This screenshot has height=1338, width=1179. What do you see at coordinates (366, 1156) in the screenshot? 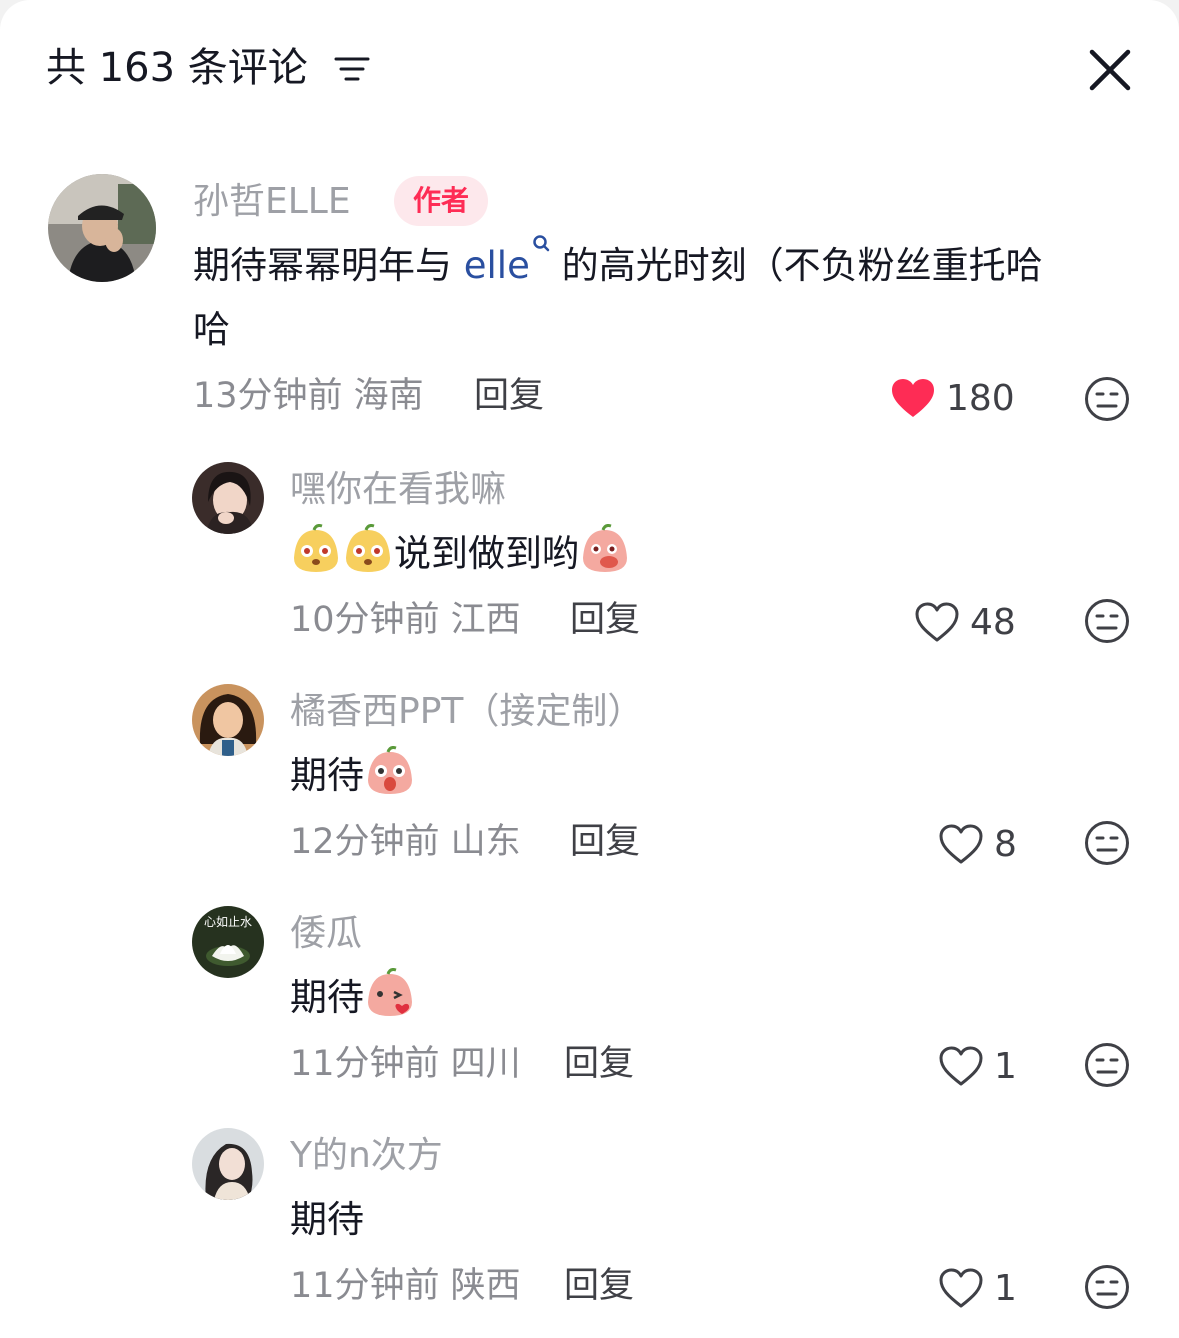
I see `username: Y的n次方` at bounding box center [366, 1156].